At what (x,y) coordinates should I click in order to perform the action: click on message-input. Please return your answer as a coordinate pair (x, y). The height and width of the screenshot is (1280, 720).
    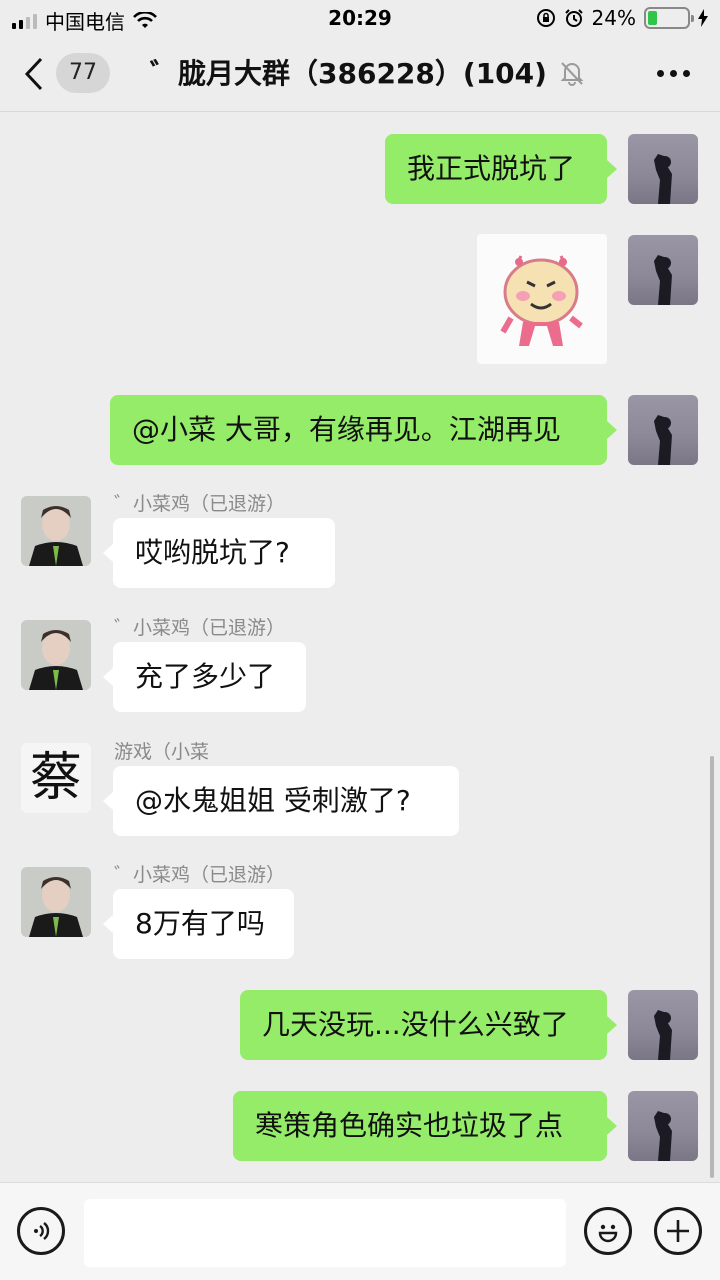
    Looking at the image, I should click on (325, 1233).